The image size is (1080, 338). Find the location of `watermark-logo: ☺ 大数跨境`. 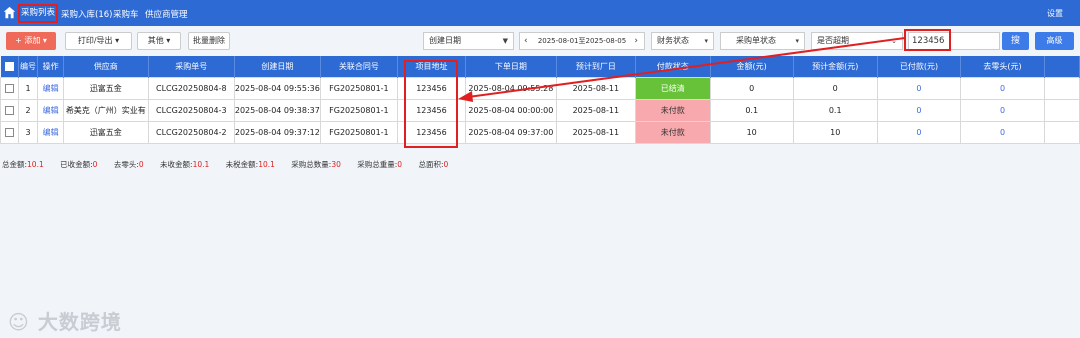

watermark-logo: ☺ 大数跨境 is located at coordinates (65, 322).